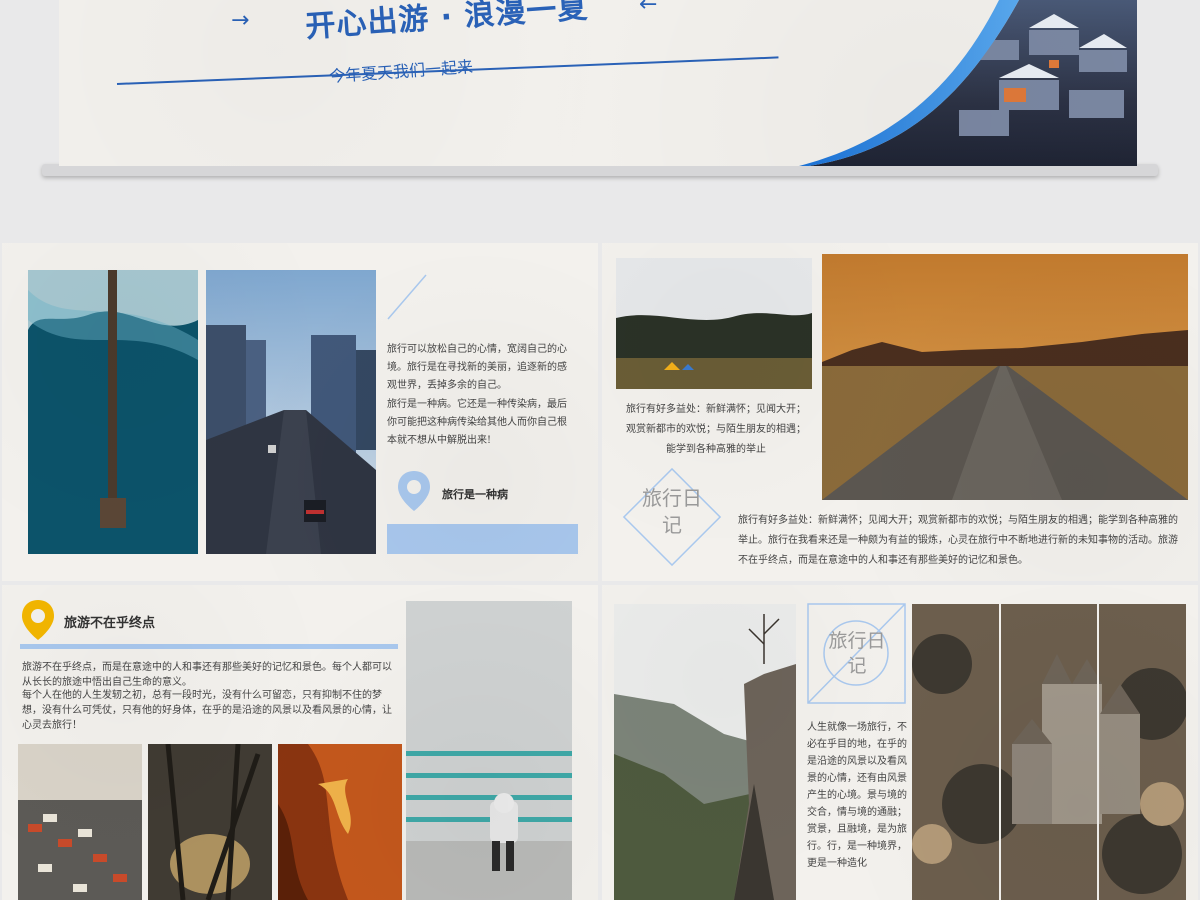 The image size is (1200, 900). Describe the element at coordinates (407, 297) in the screenshot. I see `diagonal-decoration` at that location.